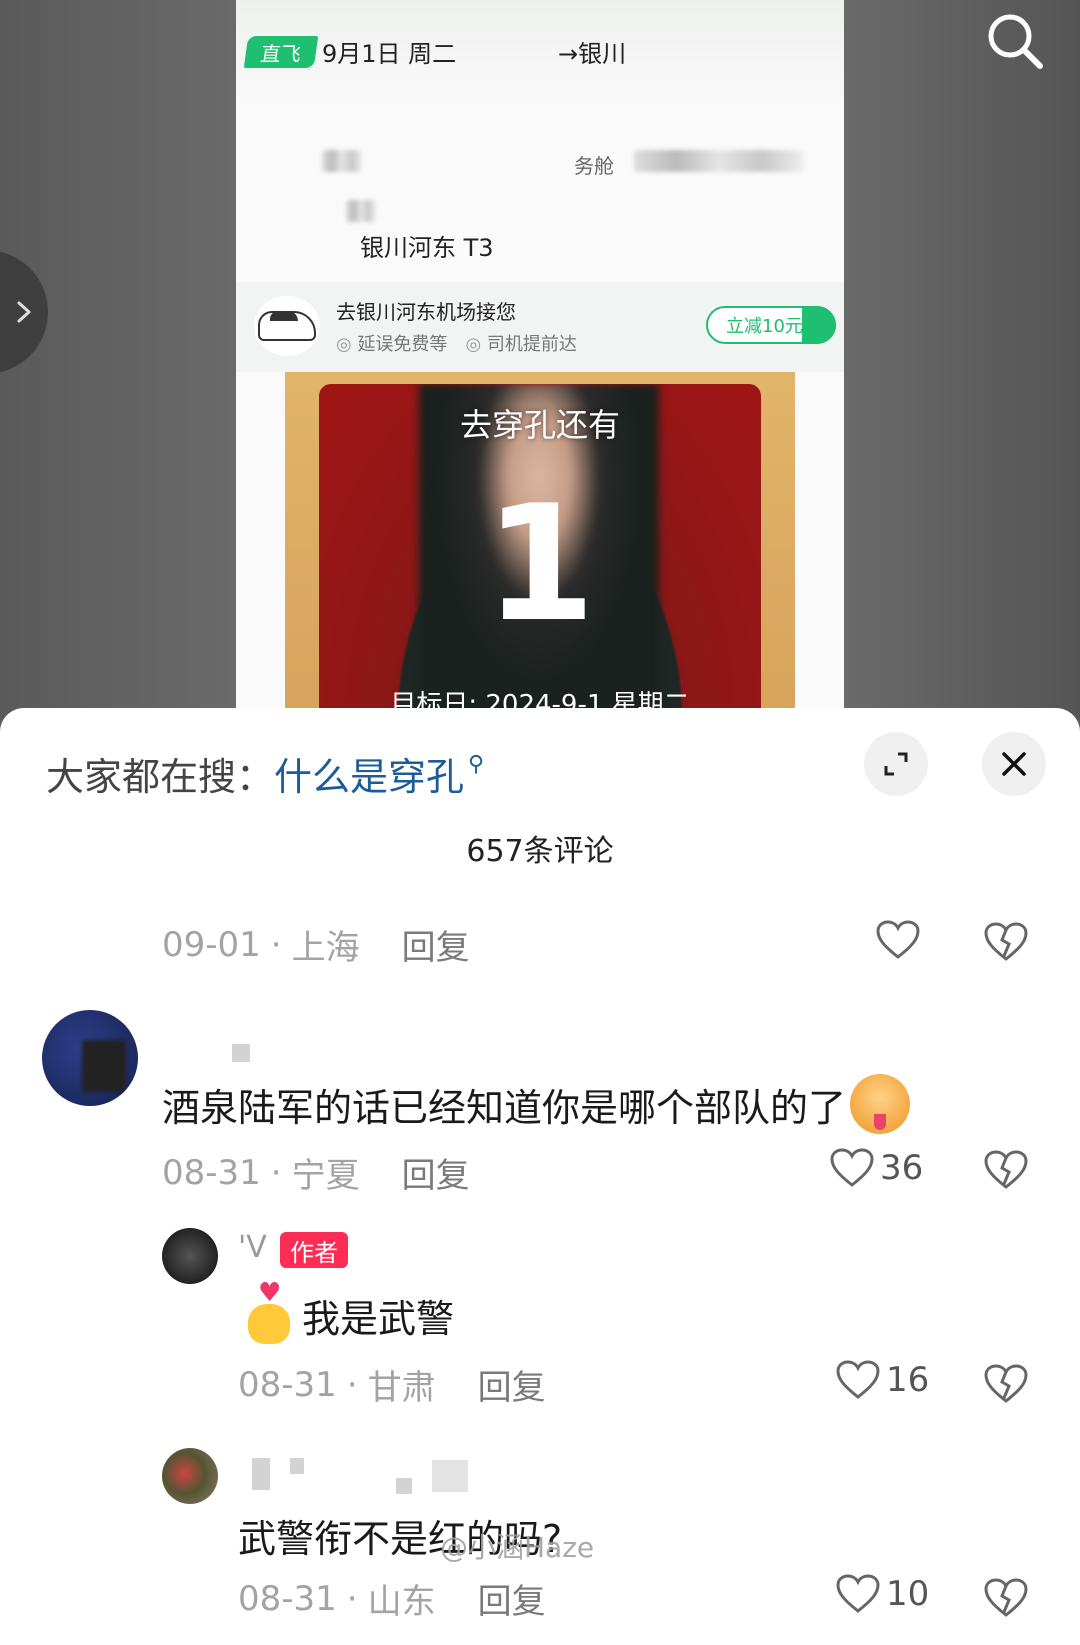 Image resolution: width=1080 pixels, height=1645 pixels. I want to click on comment-location: 甘肃, so click(401, 1388).